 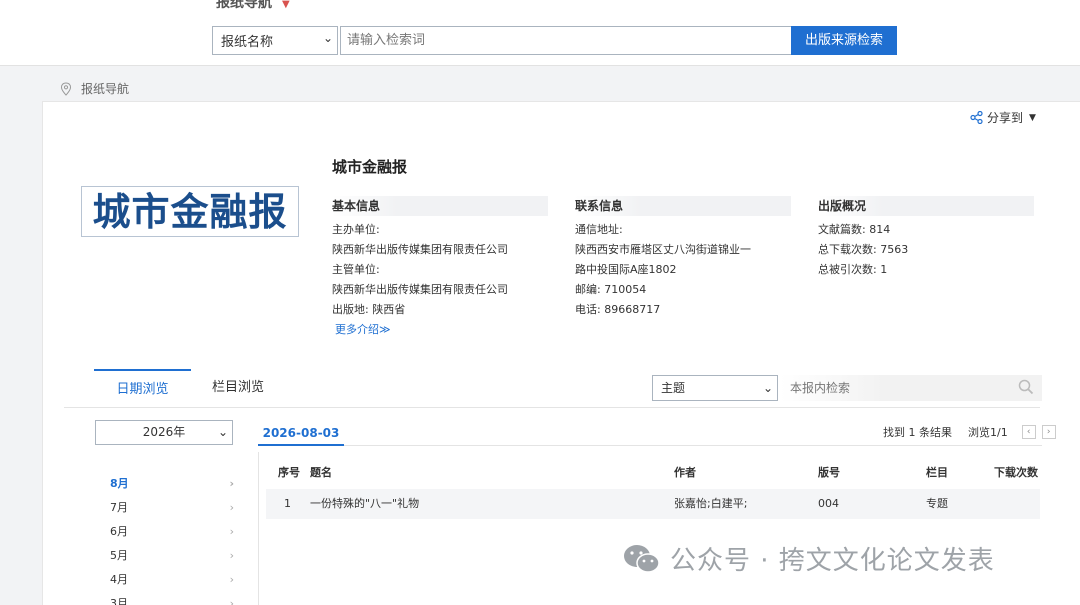 What do you see at coordinates (926, 238) in the screenshot?
I see `publication-overview: 出版概况 文献篇数: 814 总下载次数: 7563 总被引次数: 1` at bounding box center [926, 238].